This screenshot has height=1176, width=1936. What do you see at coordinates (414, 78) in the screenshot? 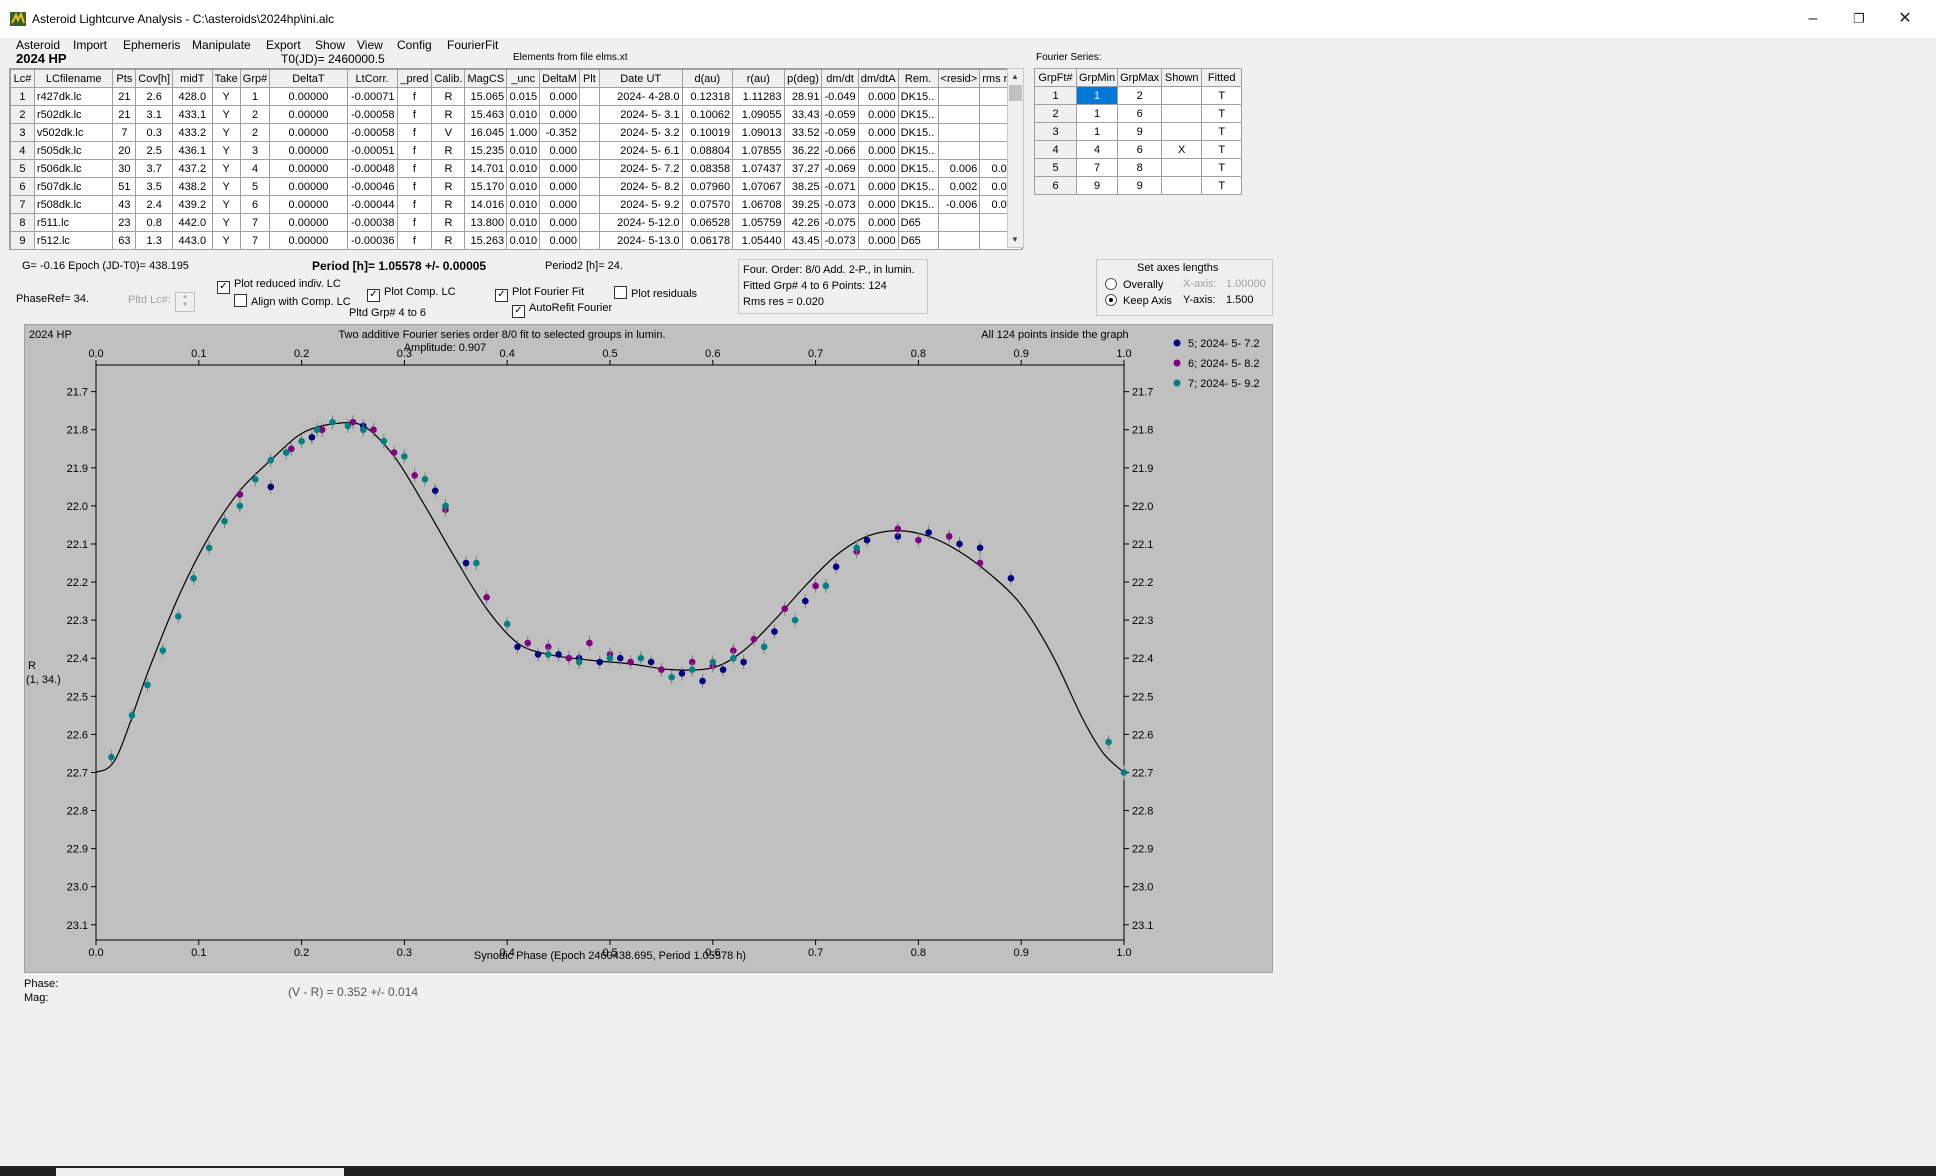
I see `lc-col-header: _pred` at bounding box center [414, 78].